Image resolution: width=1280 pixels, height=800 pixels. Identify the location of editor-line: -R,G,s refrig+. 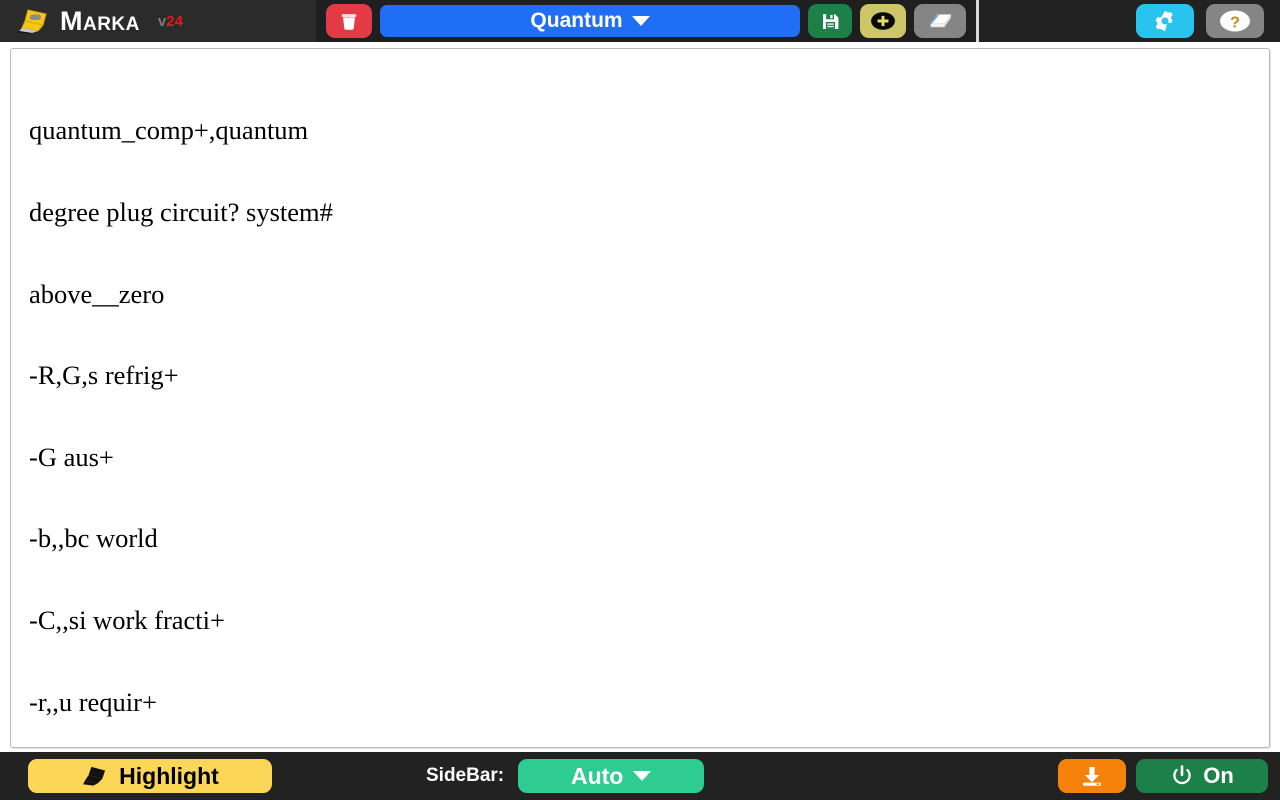
(104, 375).